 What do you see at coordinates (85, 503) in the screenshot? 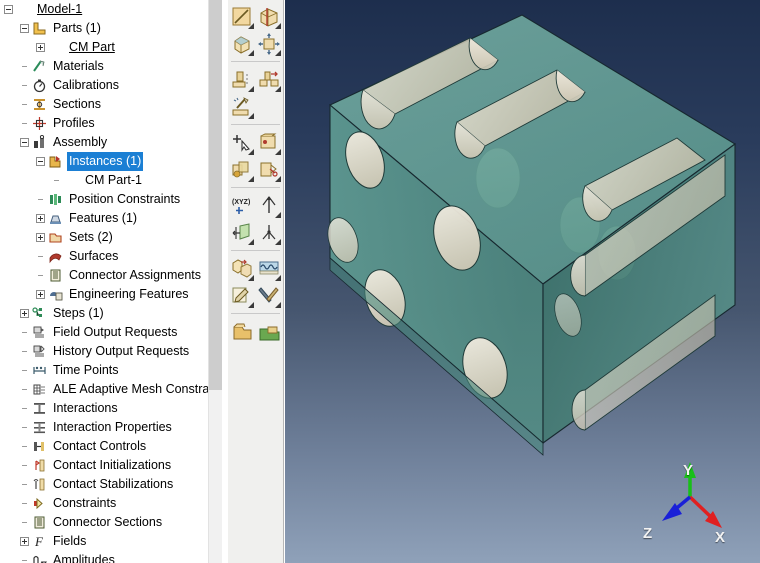
I see `tree-item-label: Constraints` at bounding box center [85, 503].